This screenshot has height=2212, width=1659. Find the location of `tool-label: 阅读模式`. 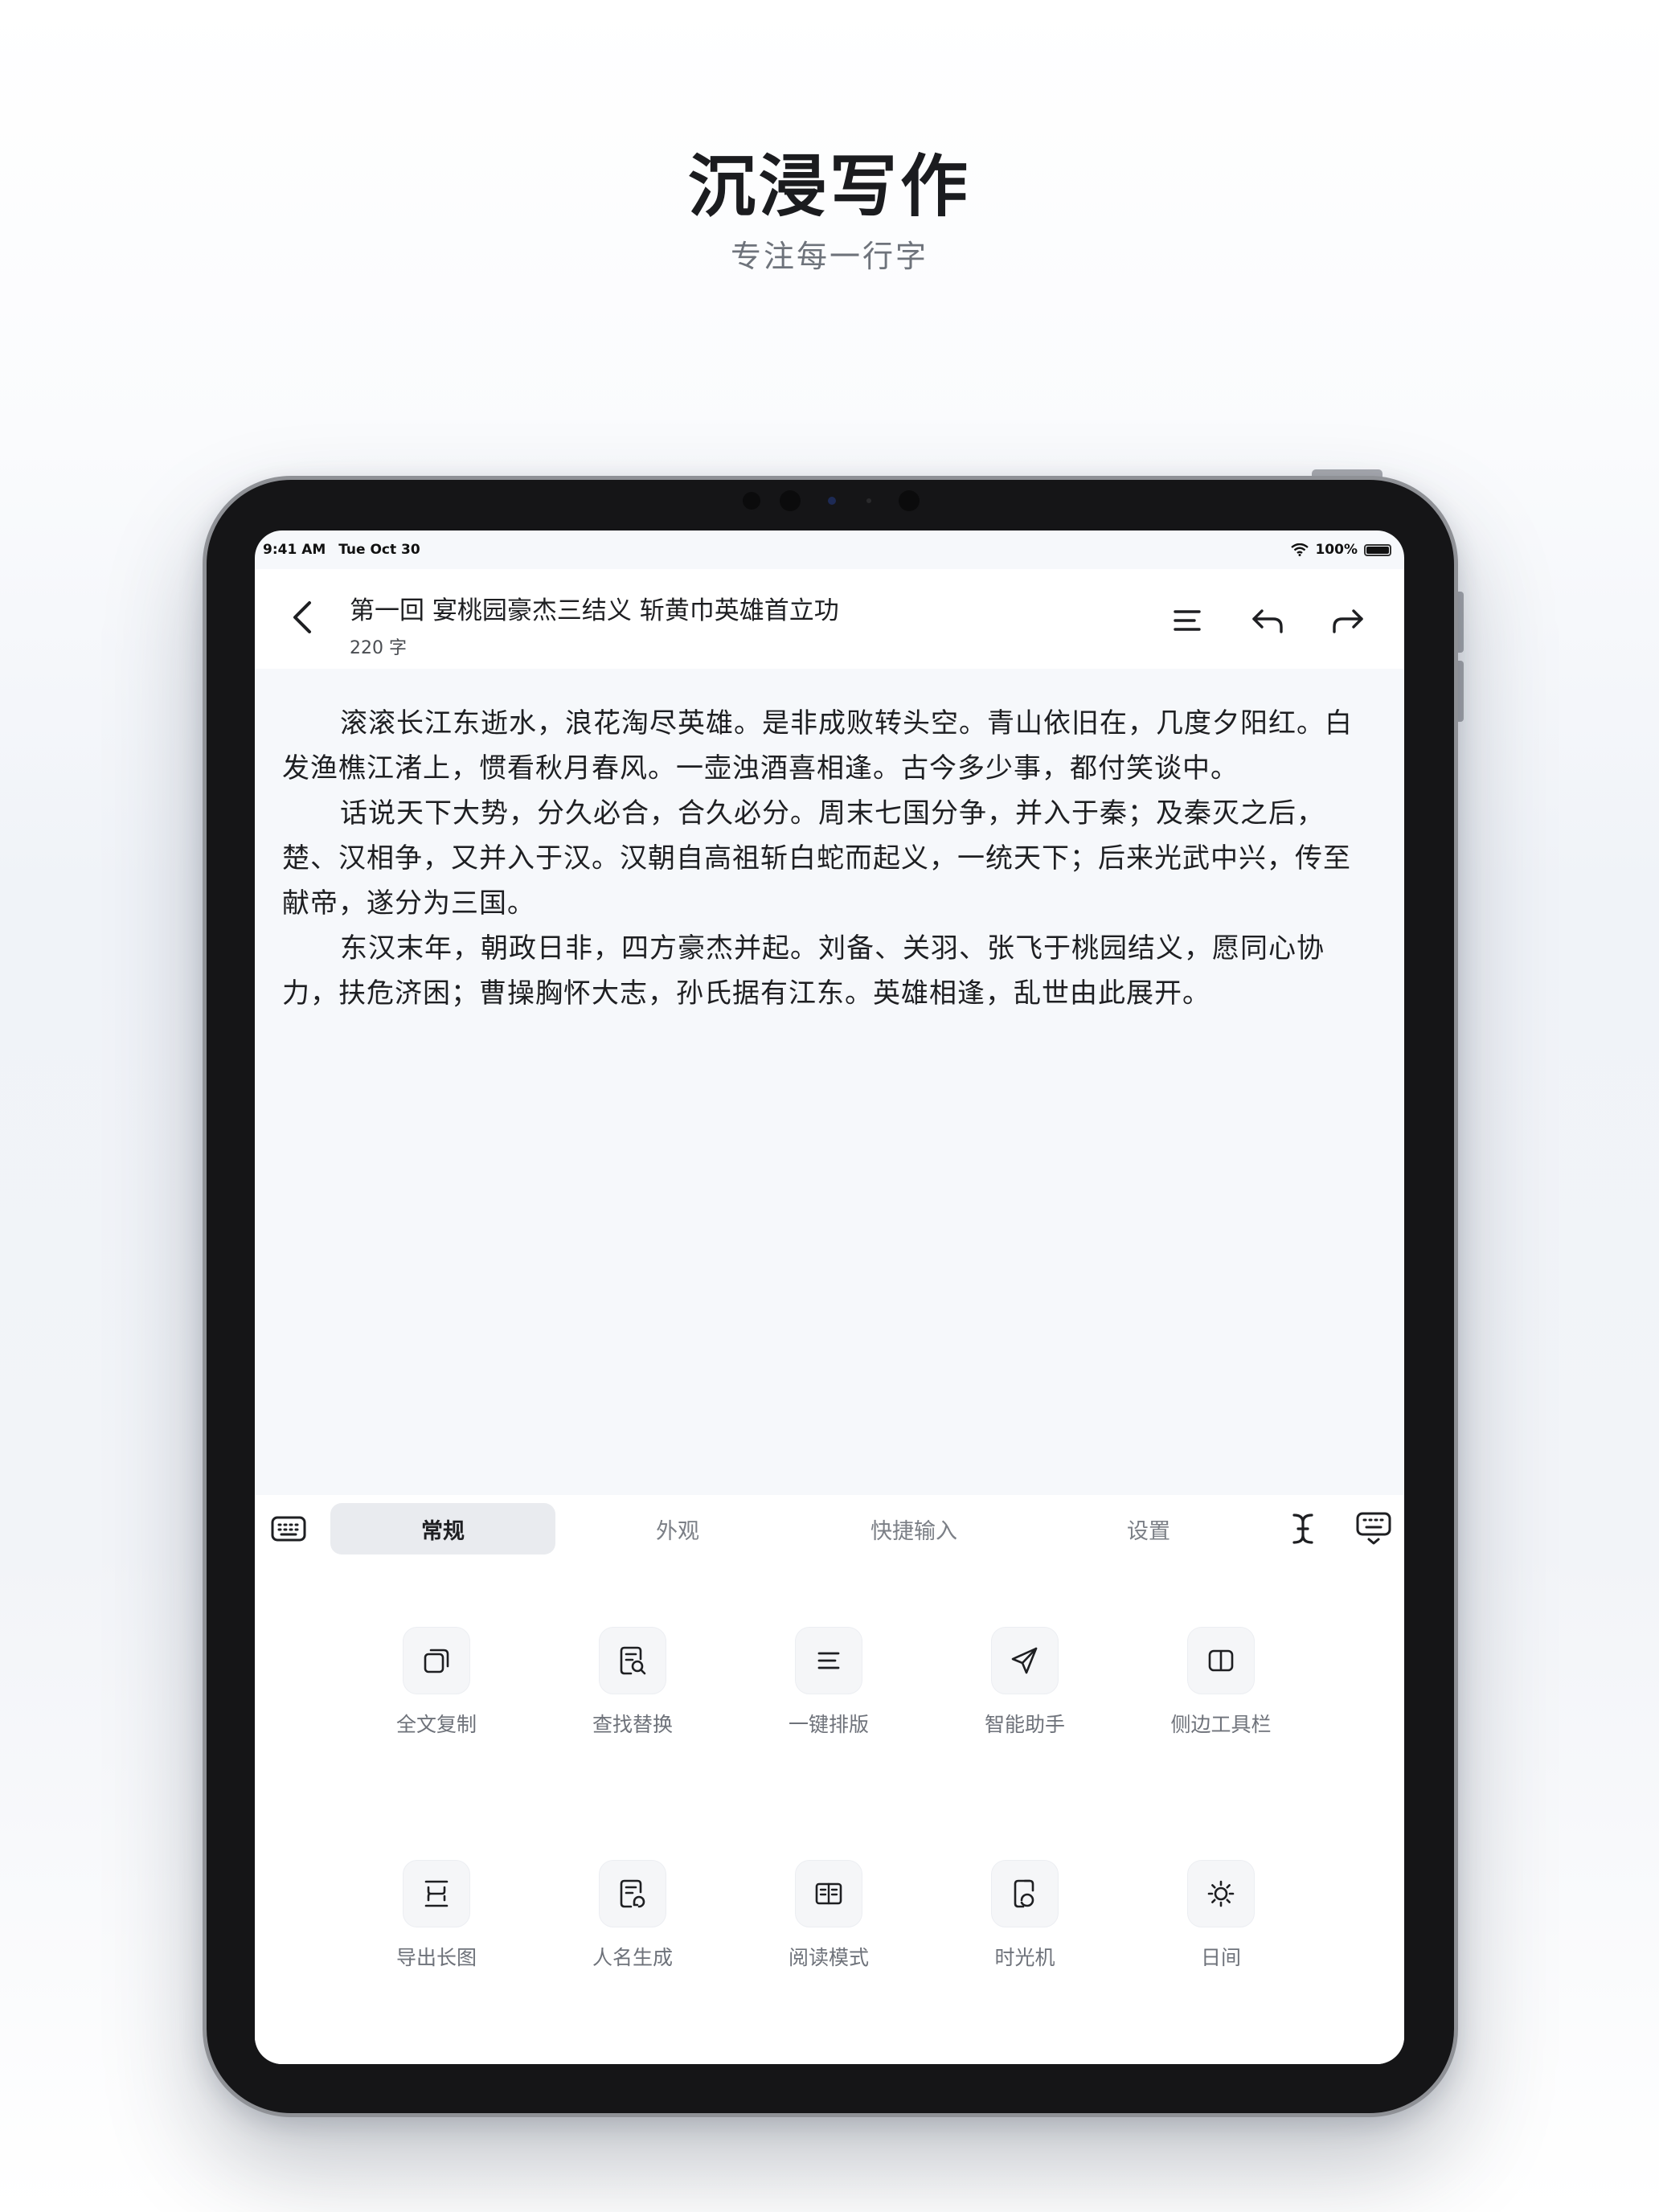

tool-label: 阅读模式 is located at coordinates (828, 1958).